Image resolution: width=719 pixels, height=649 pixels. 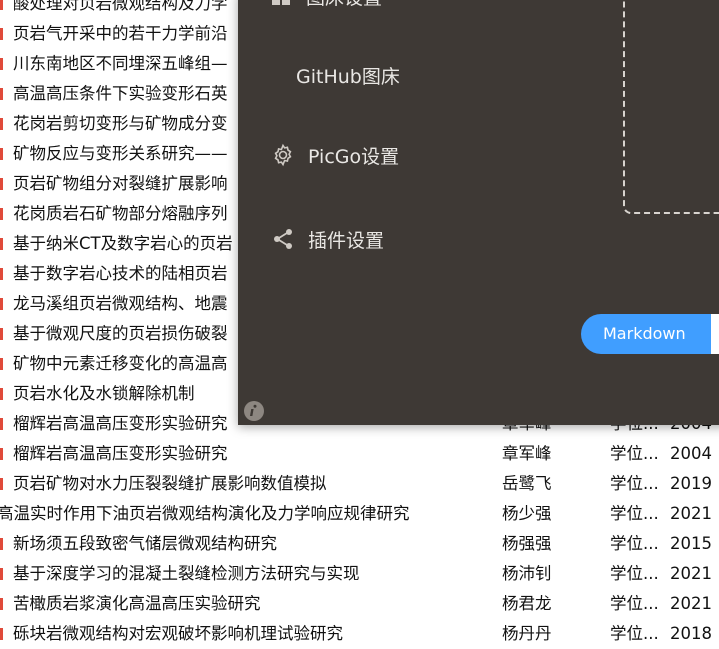 What do you see at coordinates (359, 634) in the screenshot?
I see `list-item: 砾块岩微观结构对宏观破坏影响机理试验研究 杨丹丹 学位... 2018` at bounding box center [359, 634].